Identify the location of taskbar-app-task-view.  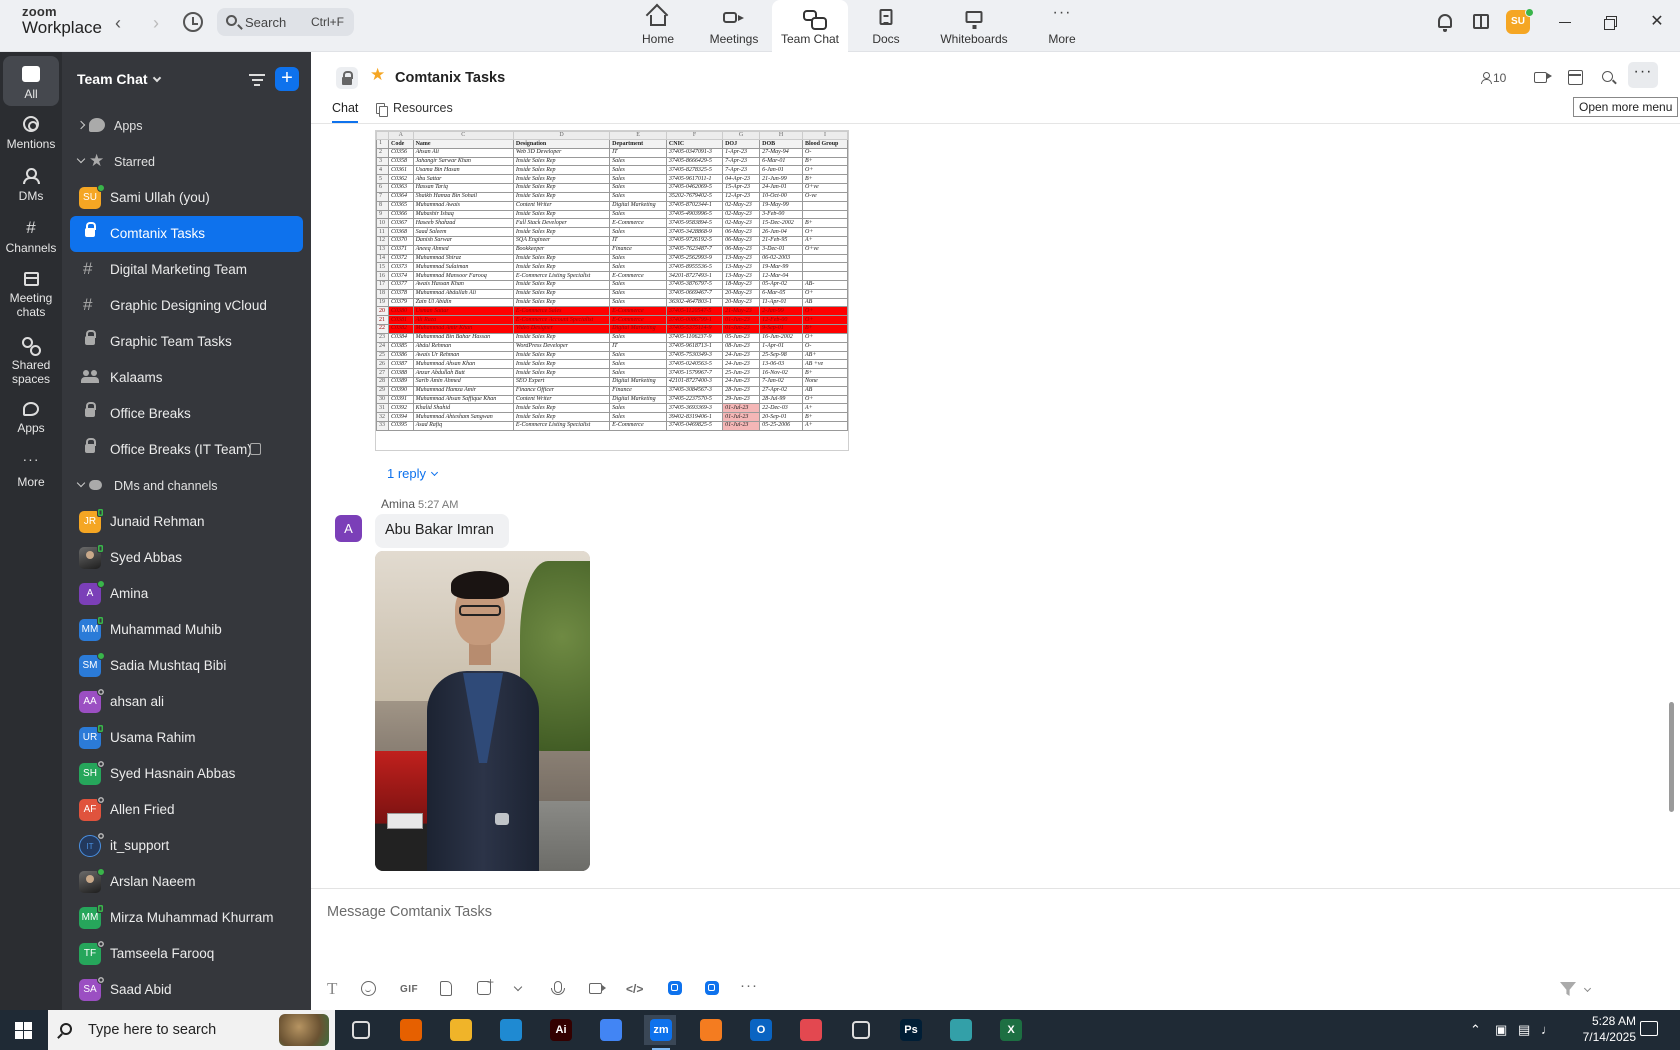
(360, 1030).